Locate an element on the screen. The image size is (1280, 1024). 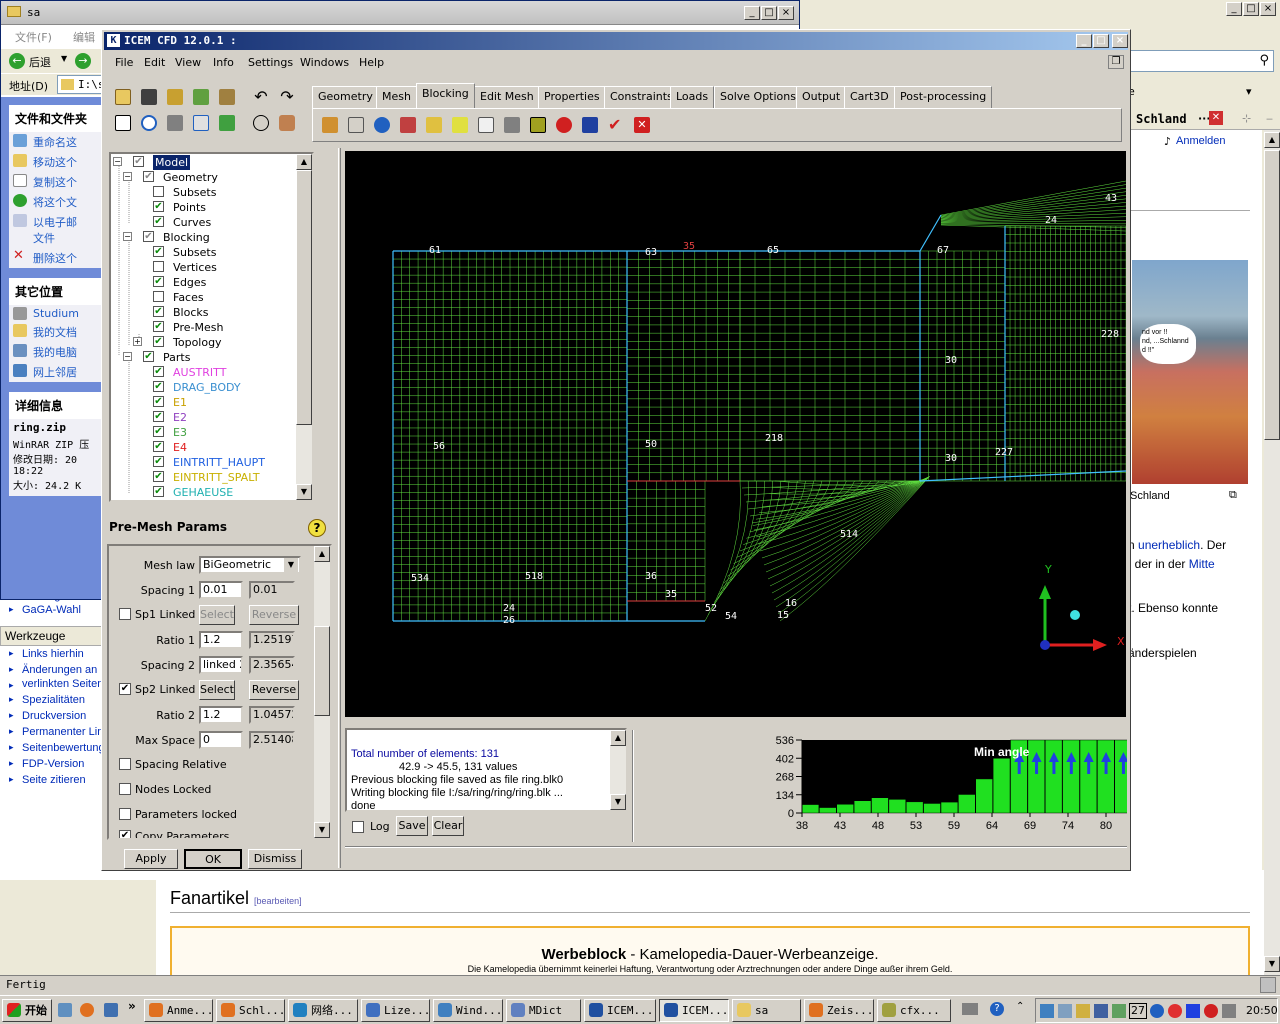
place-studium: Studium is located at coordinates (60, 313).